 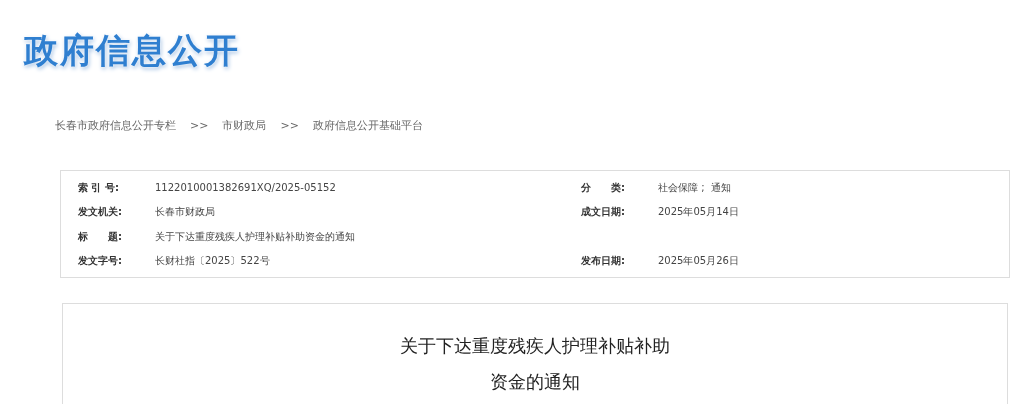 What do you see at coordinates (185, 212) in the screenshot?
I see `field-value: 长春市财政局` at bounding box center [185, 212].